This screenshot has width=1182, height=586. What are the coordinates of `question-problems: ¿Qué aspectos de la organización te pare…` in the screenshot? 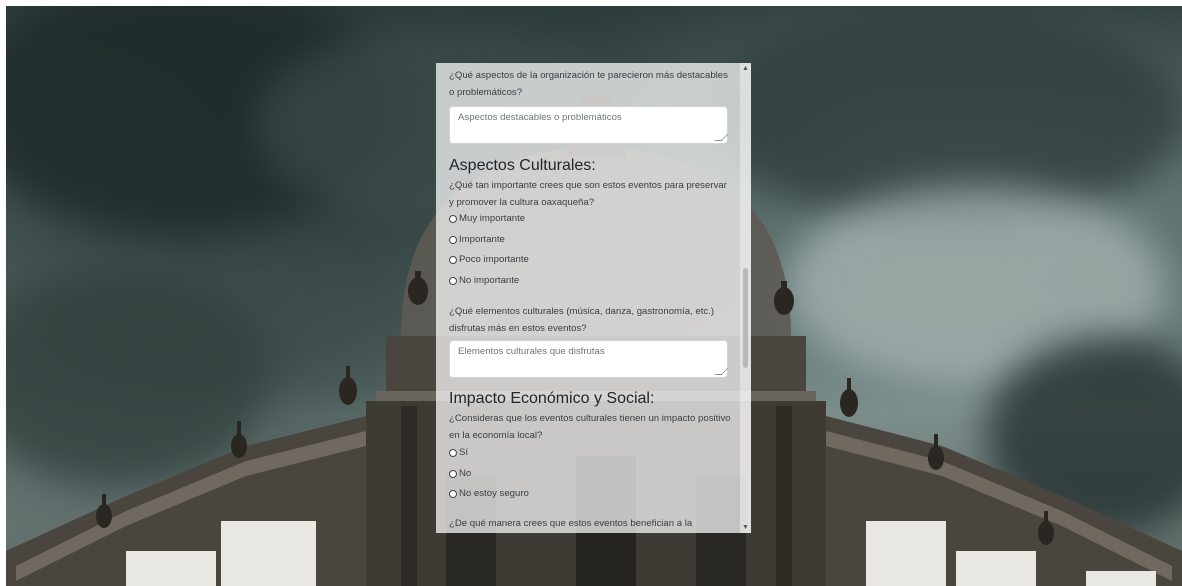 It's located at (588, 84).